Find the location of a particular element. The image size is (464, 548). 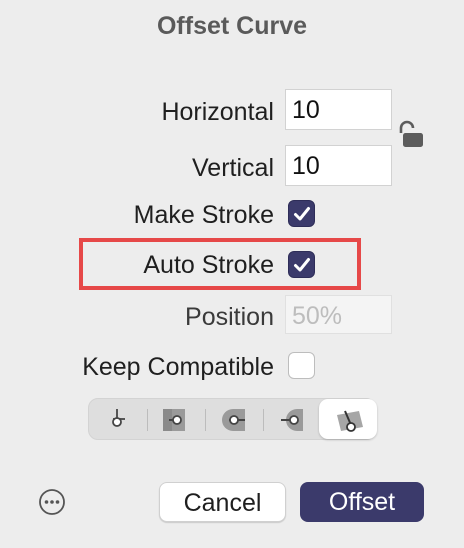

butt-cap-icon is located at coordinates (118, 418).